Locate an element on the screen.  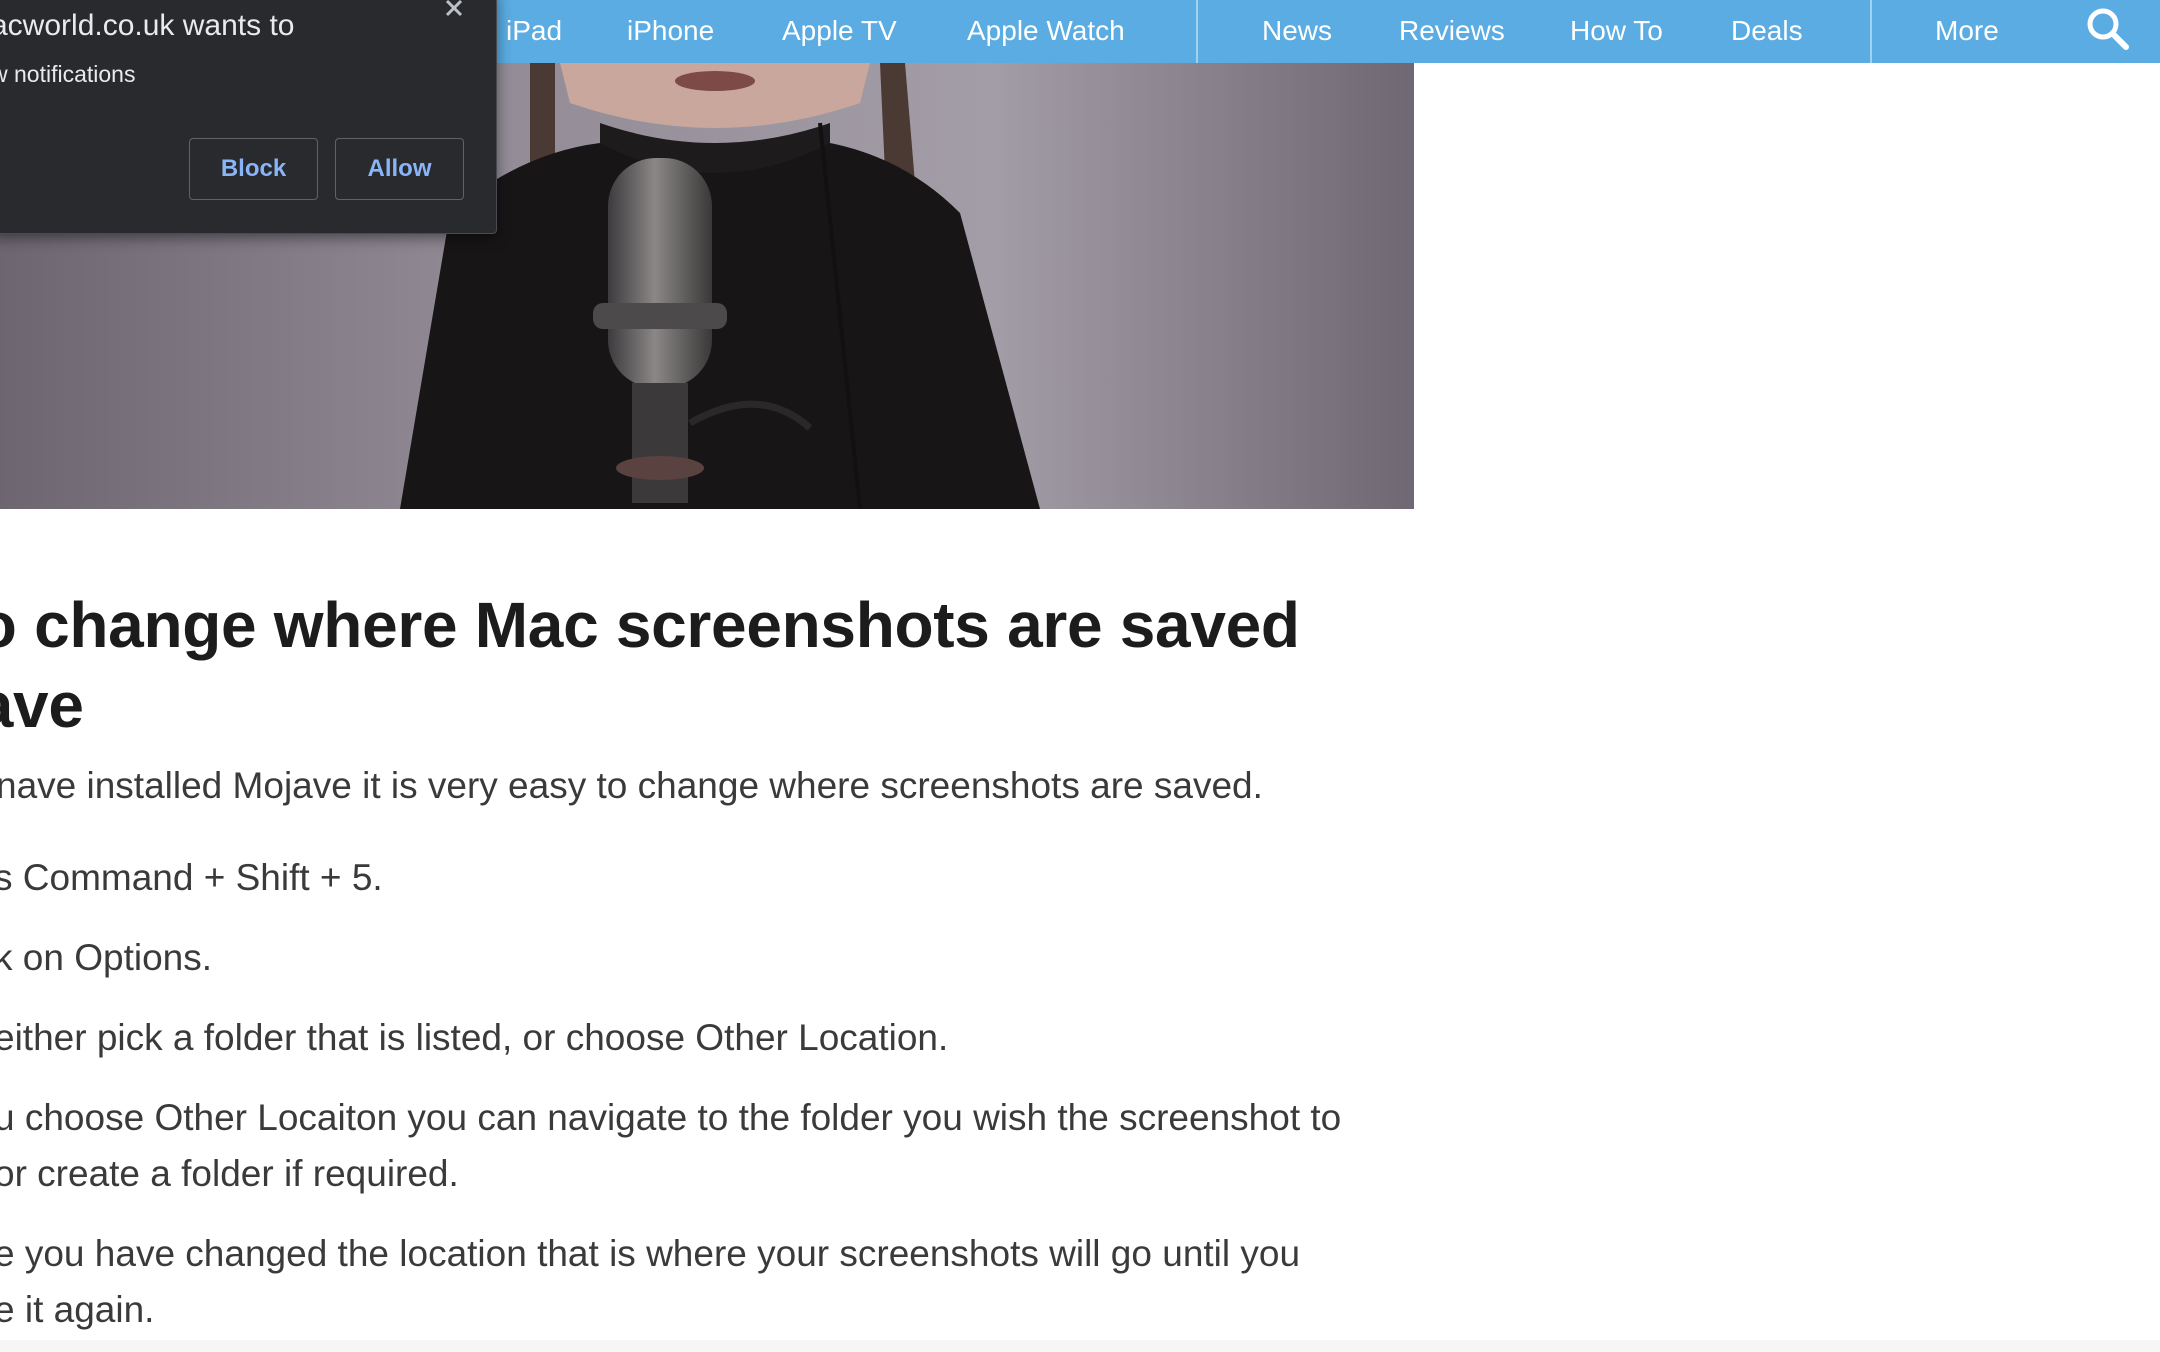
nav-item-how-to: How To is located at coordinates (1616, 31).